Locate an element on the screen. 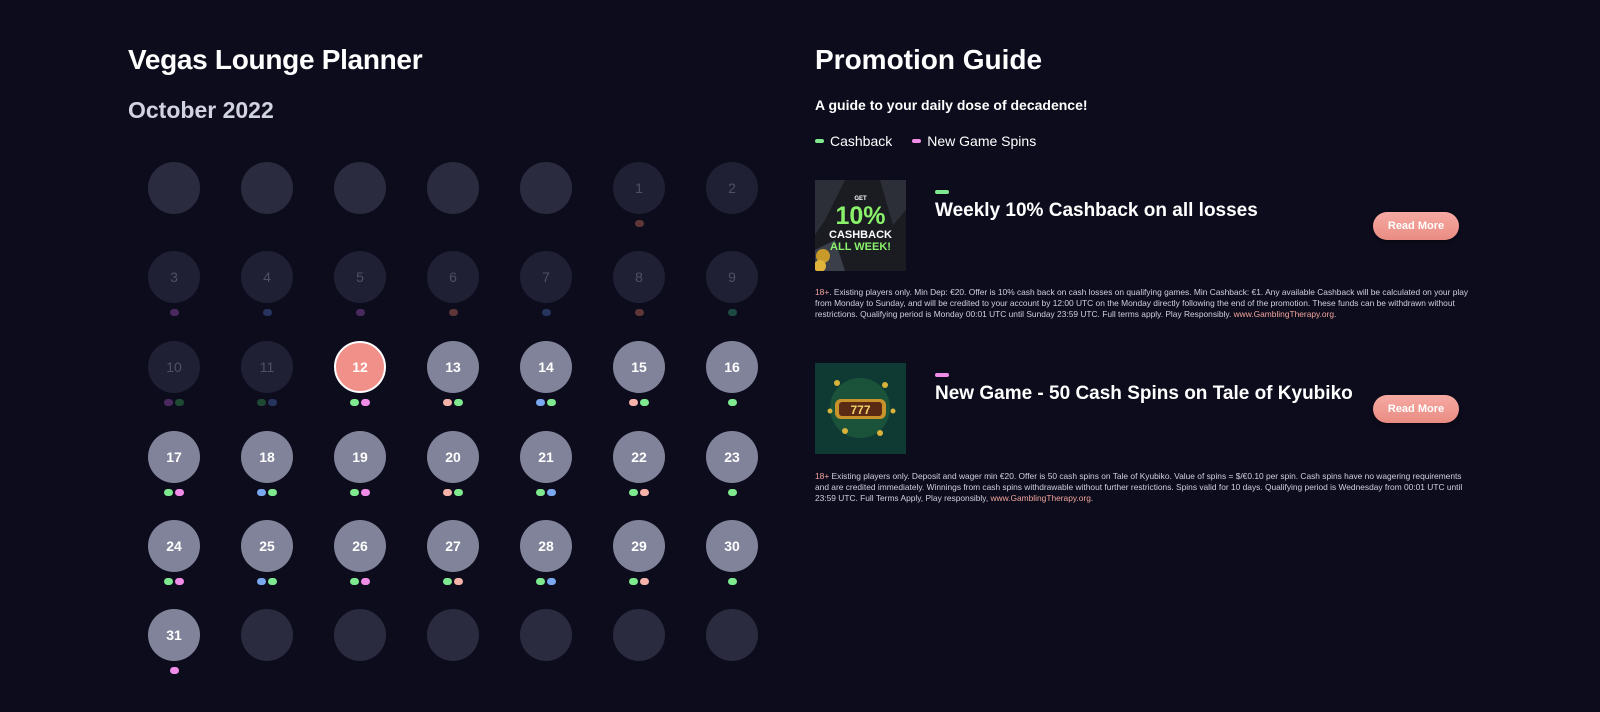 Image resolution: width=1600 pixels, height=712 pixels. promo-image-text-percent: 10% is located at coordinates (860, 216).